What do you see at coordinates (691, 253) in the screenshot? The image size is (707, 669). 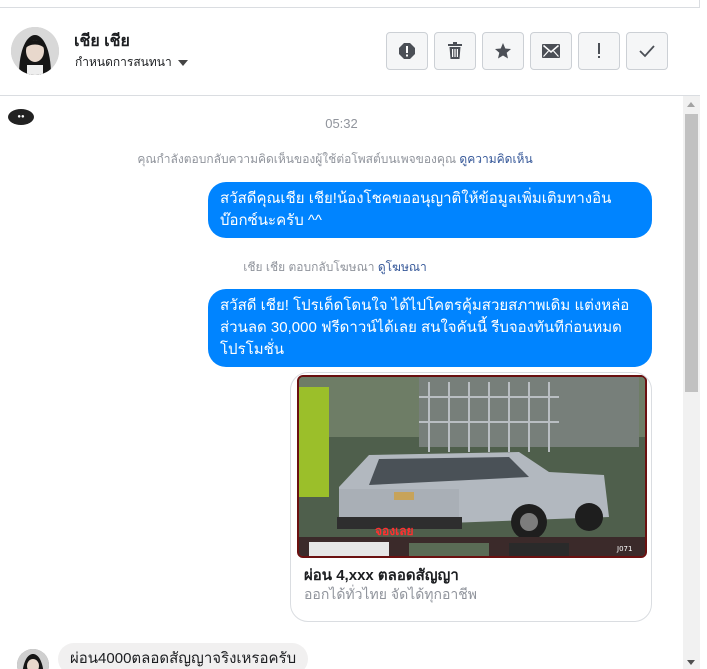 I see `scroll-thumb` at bounding box center [691, 253].